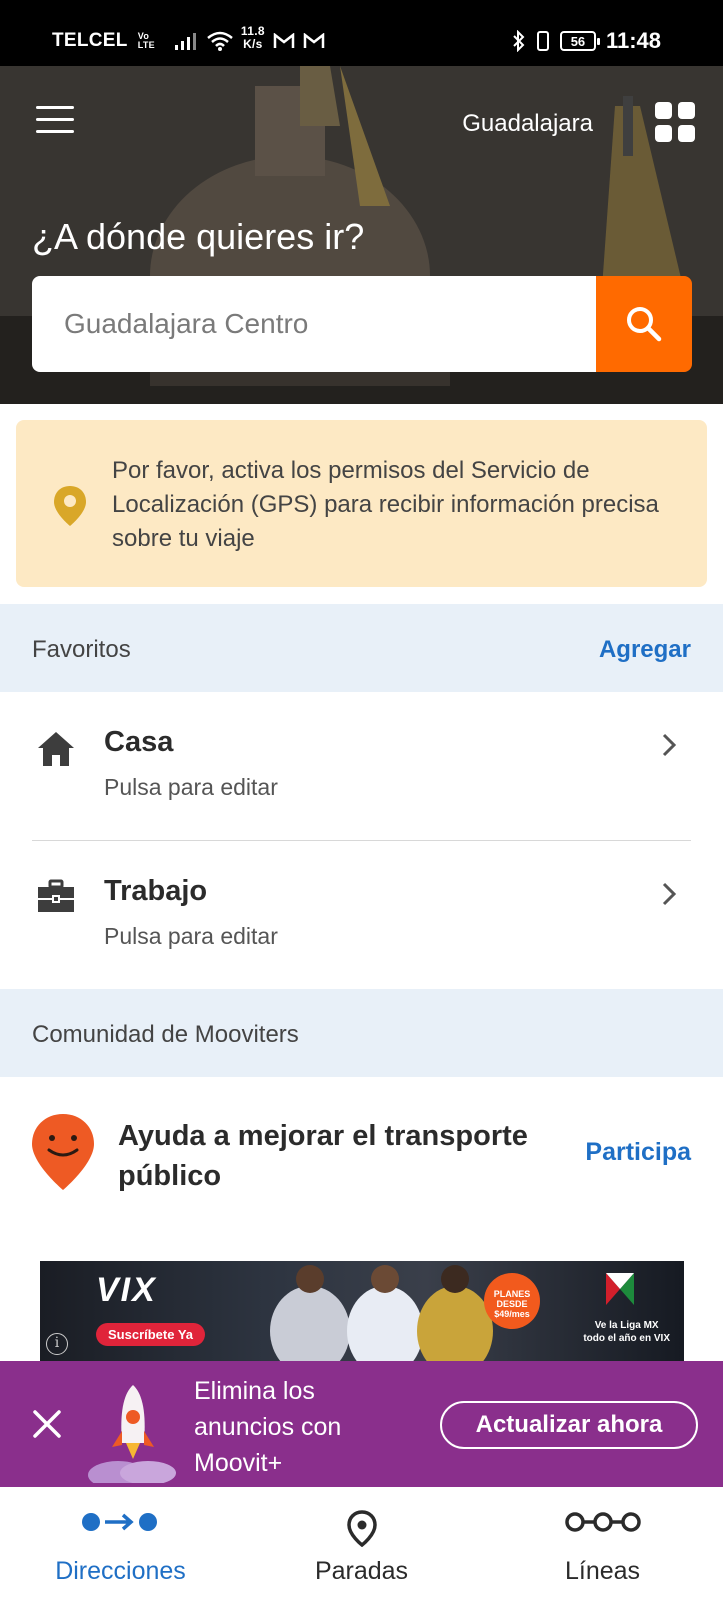 This screenshot has height=1600, width=723. Describe the element at coordinates (602, 1543) in the screenshot. I see `tab-lines: Líneas` at that location.